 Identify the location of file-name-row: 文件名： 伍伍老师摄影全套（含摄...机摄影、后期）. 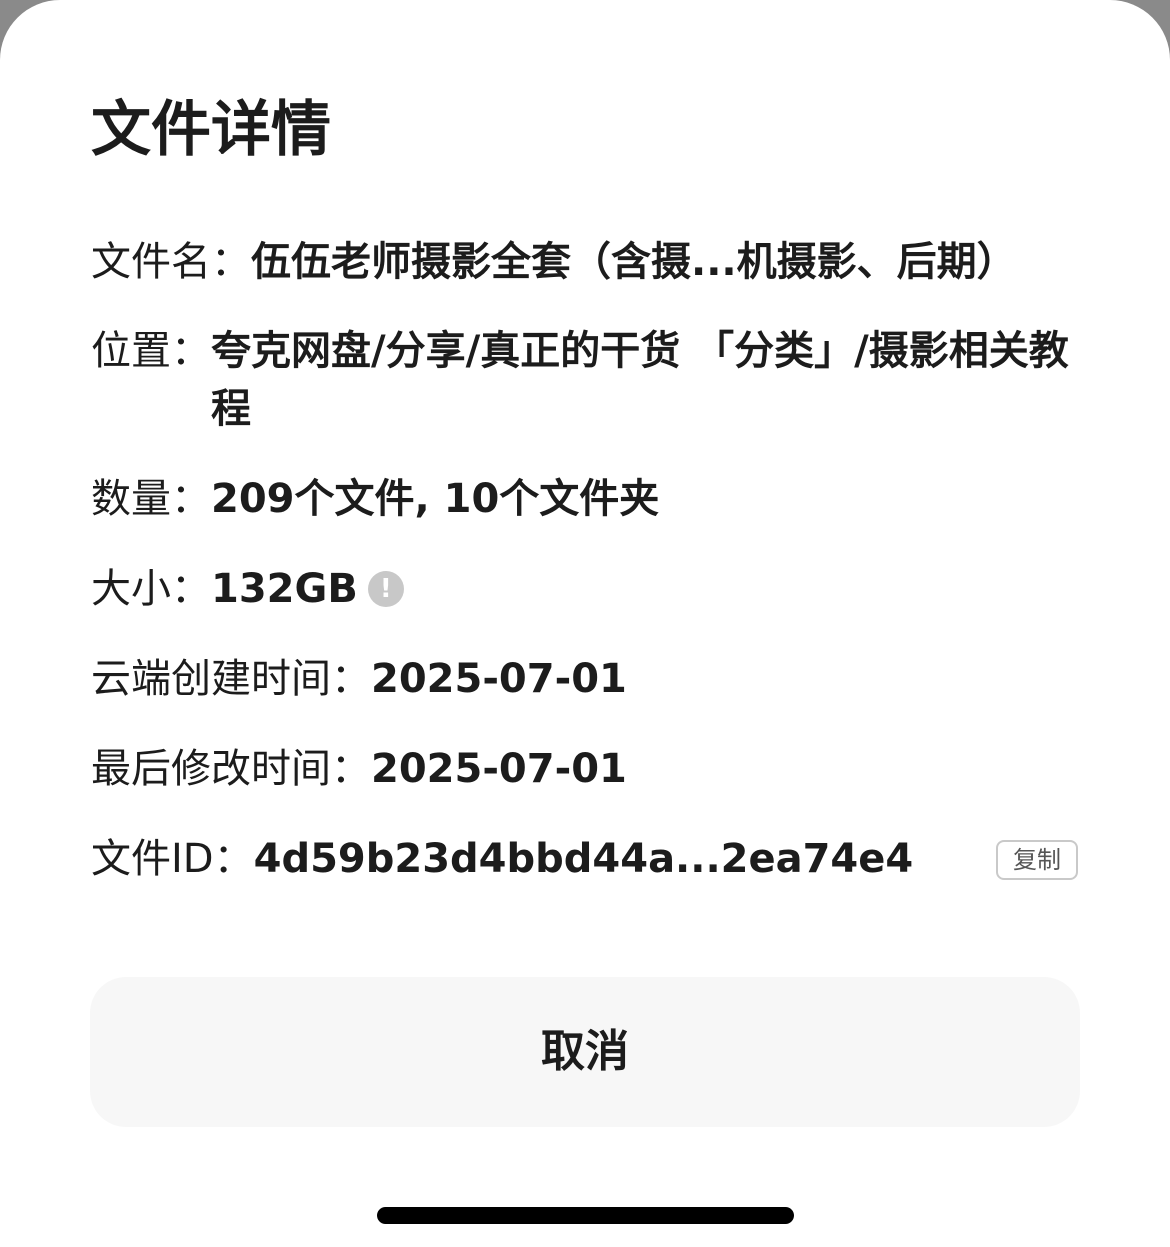
(554, 262).